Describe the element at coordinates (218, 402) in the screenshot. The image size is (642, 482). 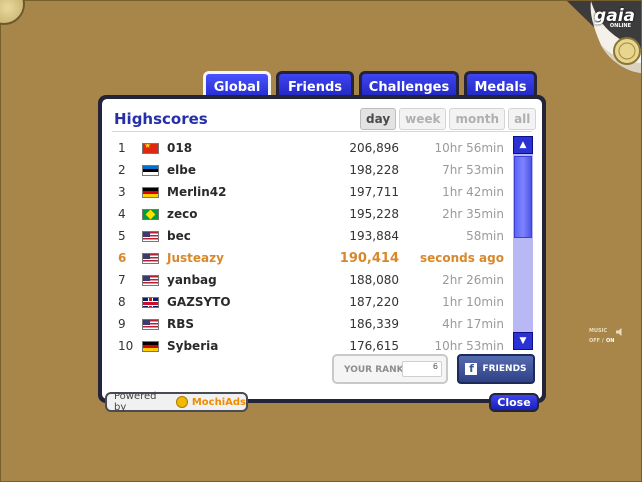
I see `mochiads-brand: MochiAds` at that location.